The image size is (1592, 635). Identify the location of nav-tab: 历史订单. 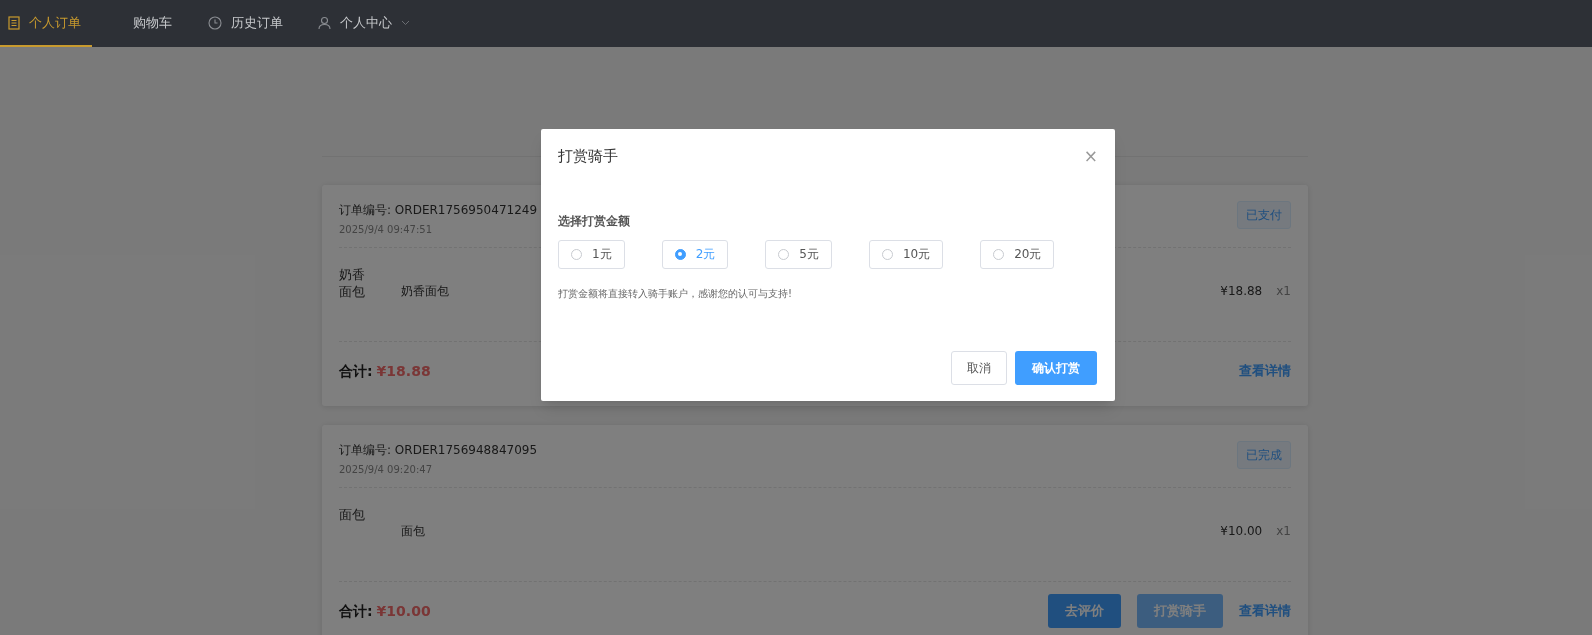
(227, 23).